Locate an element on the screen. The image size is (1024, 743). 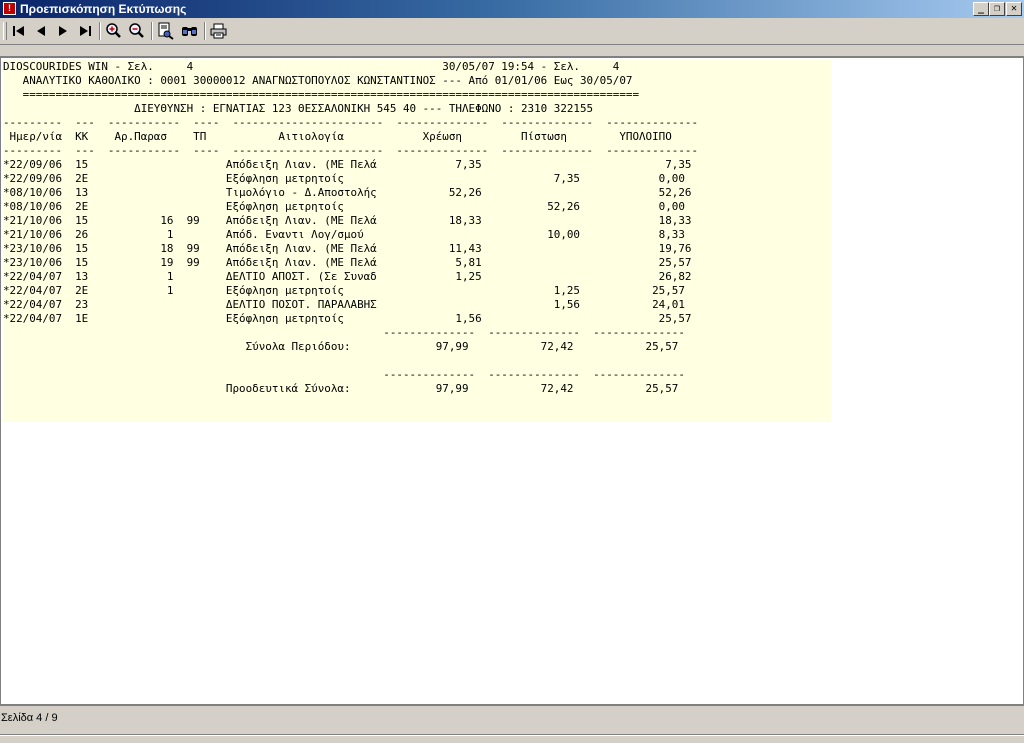
next-page-icon is located at coordinates (63, 31).